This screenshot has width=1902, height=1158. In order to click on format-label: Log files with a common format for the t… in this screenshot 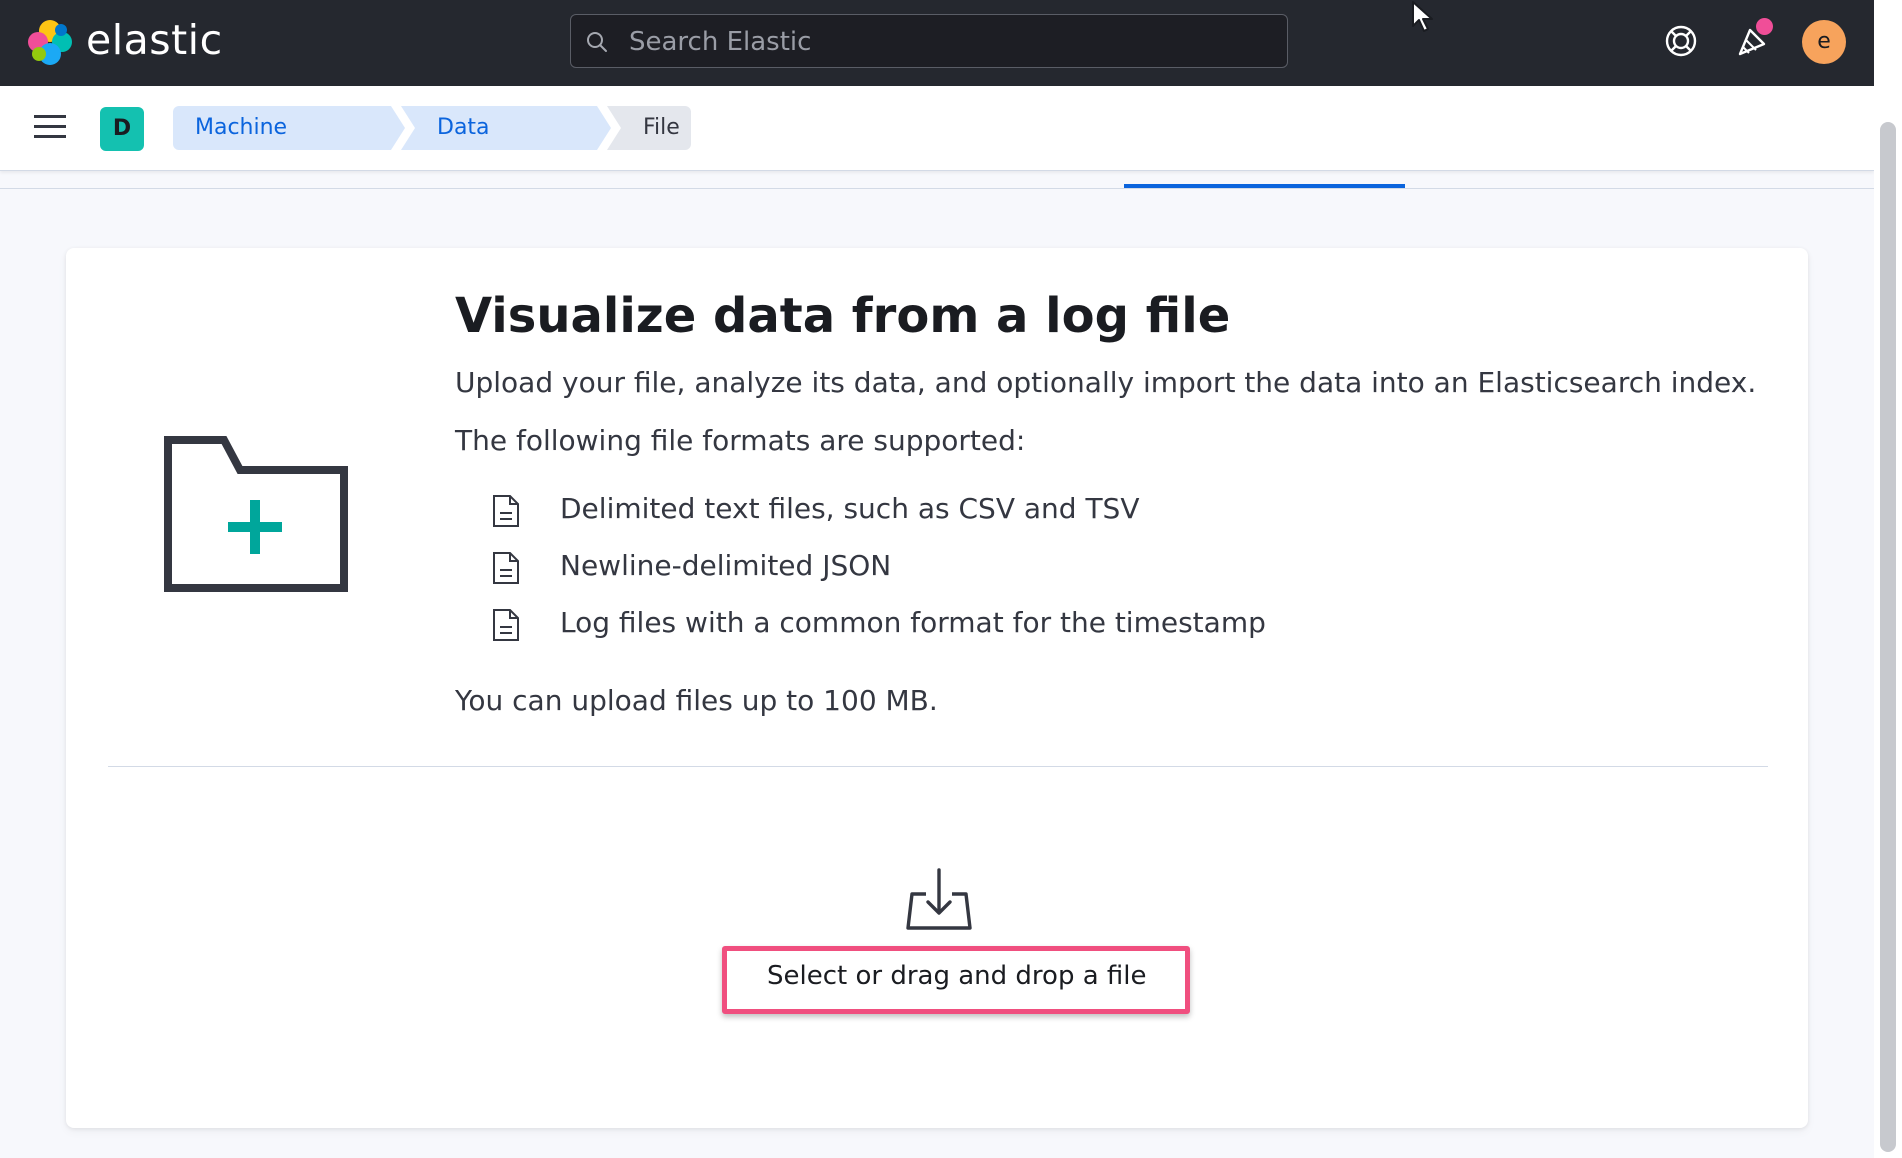, I will do `click(913, 622)`.